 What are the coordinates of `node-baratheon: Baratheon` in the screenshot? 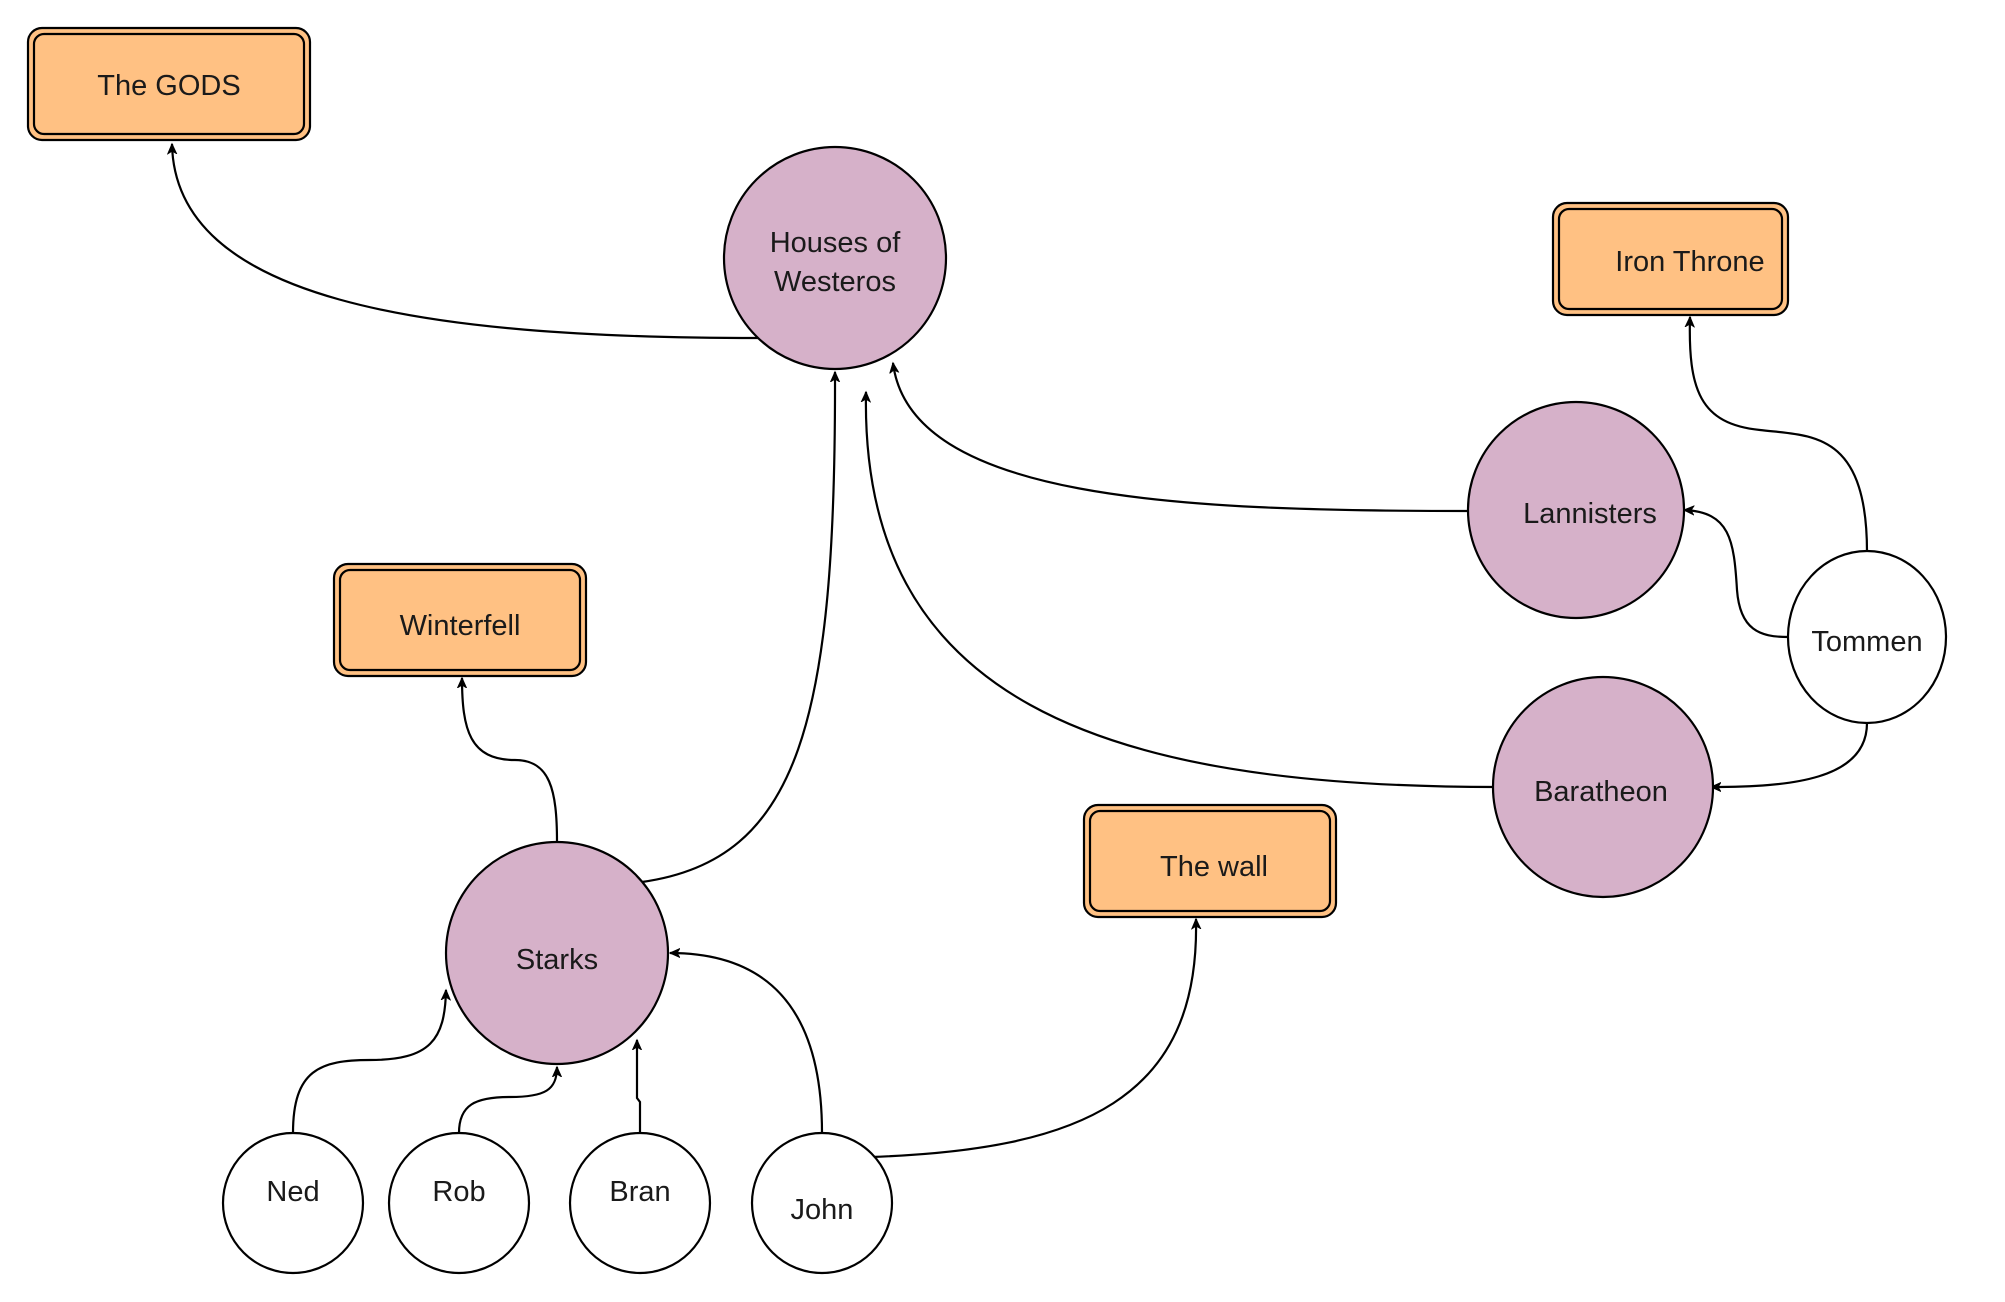 It's located at (1603, 787).